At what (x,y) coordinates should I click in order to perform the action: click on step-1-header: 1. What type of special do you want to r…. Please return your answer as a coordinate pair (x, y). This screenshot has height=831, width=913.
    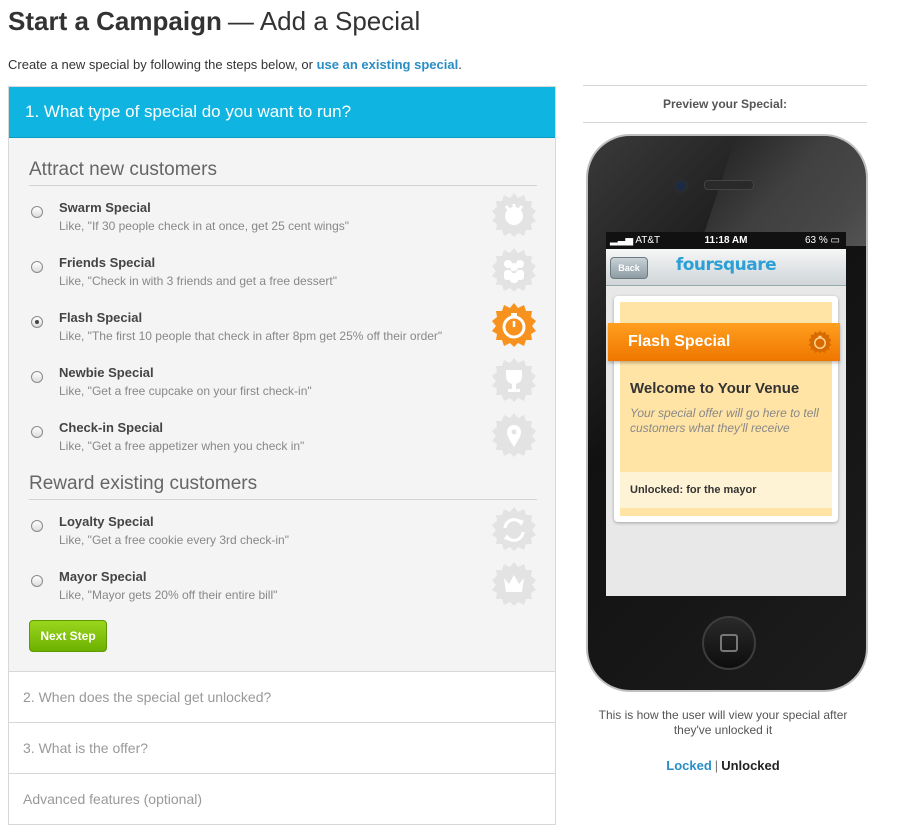
    Looking at the image, I should click on (282, 112).